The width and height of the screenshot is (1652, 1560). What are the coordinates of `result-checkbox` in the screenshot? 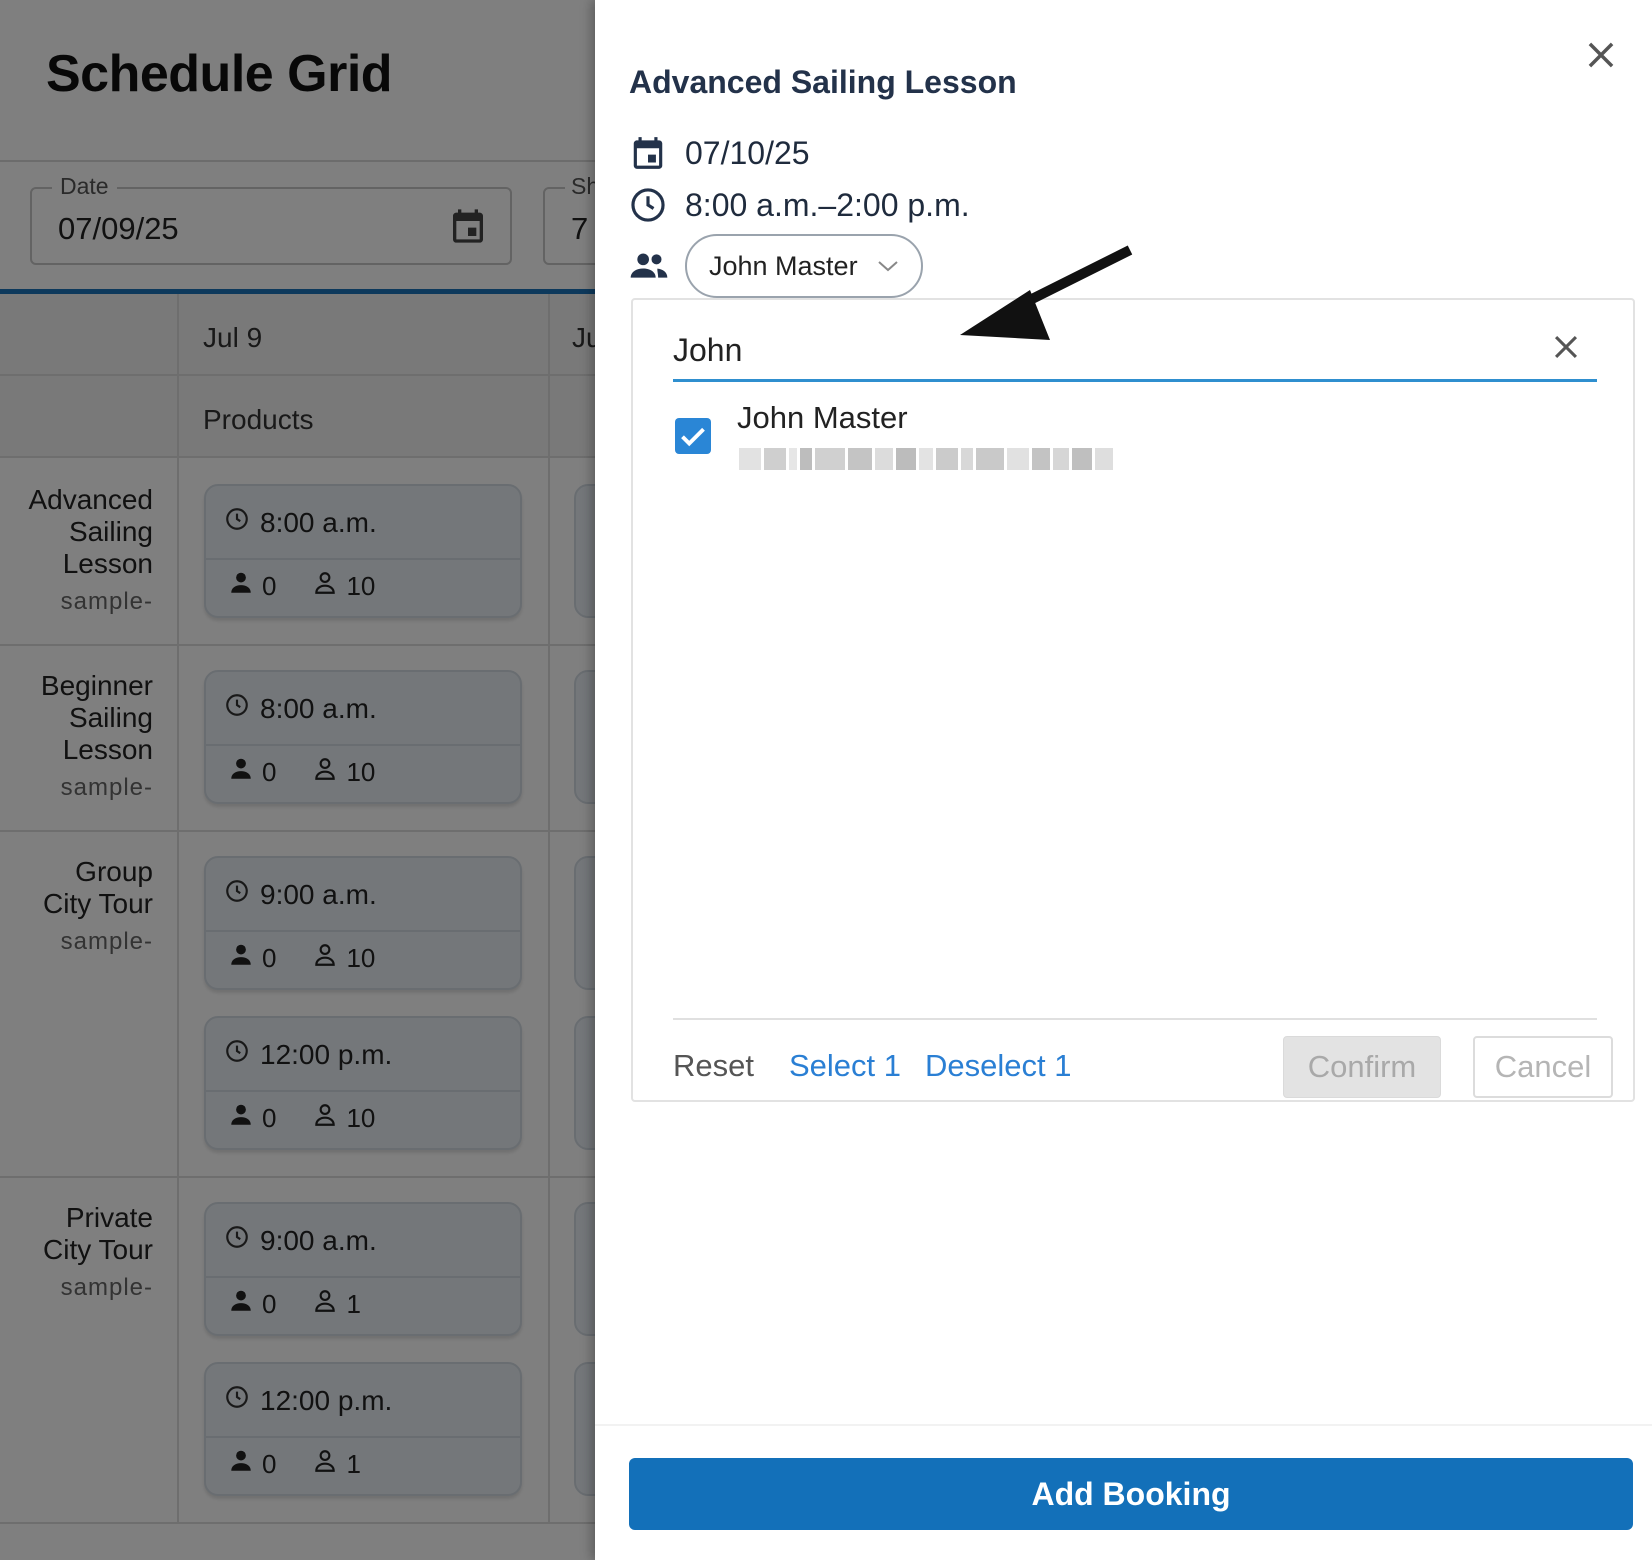 It's located at (693, 436).